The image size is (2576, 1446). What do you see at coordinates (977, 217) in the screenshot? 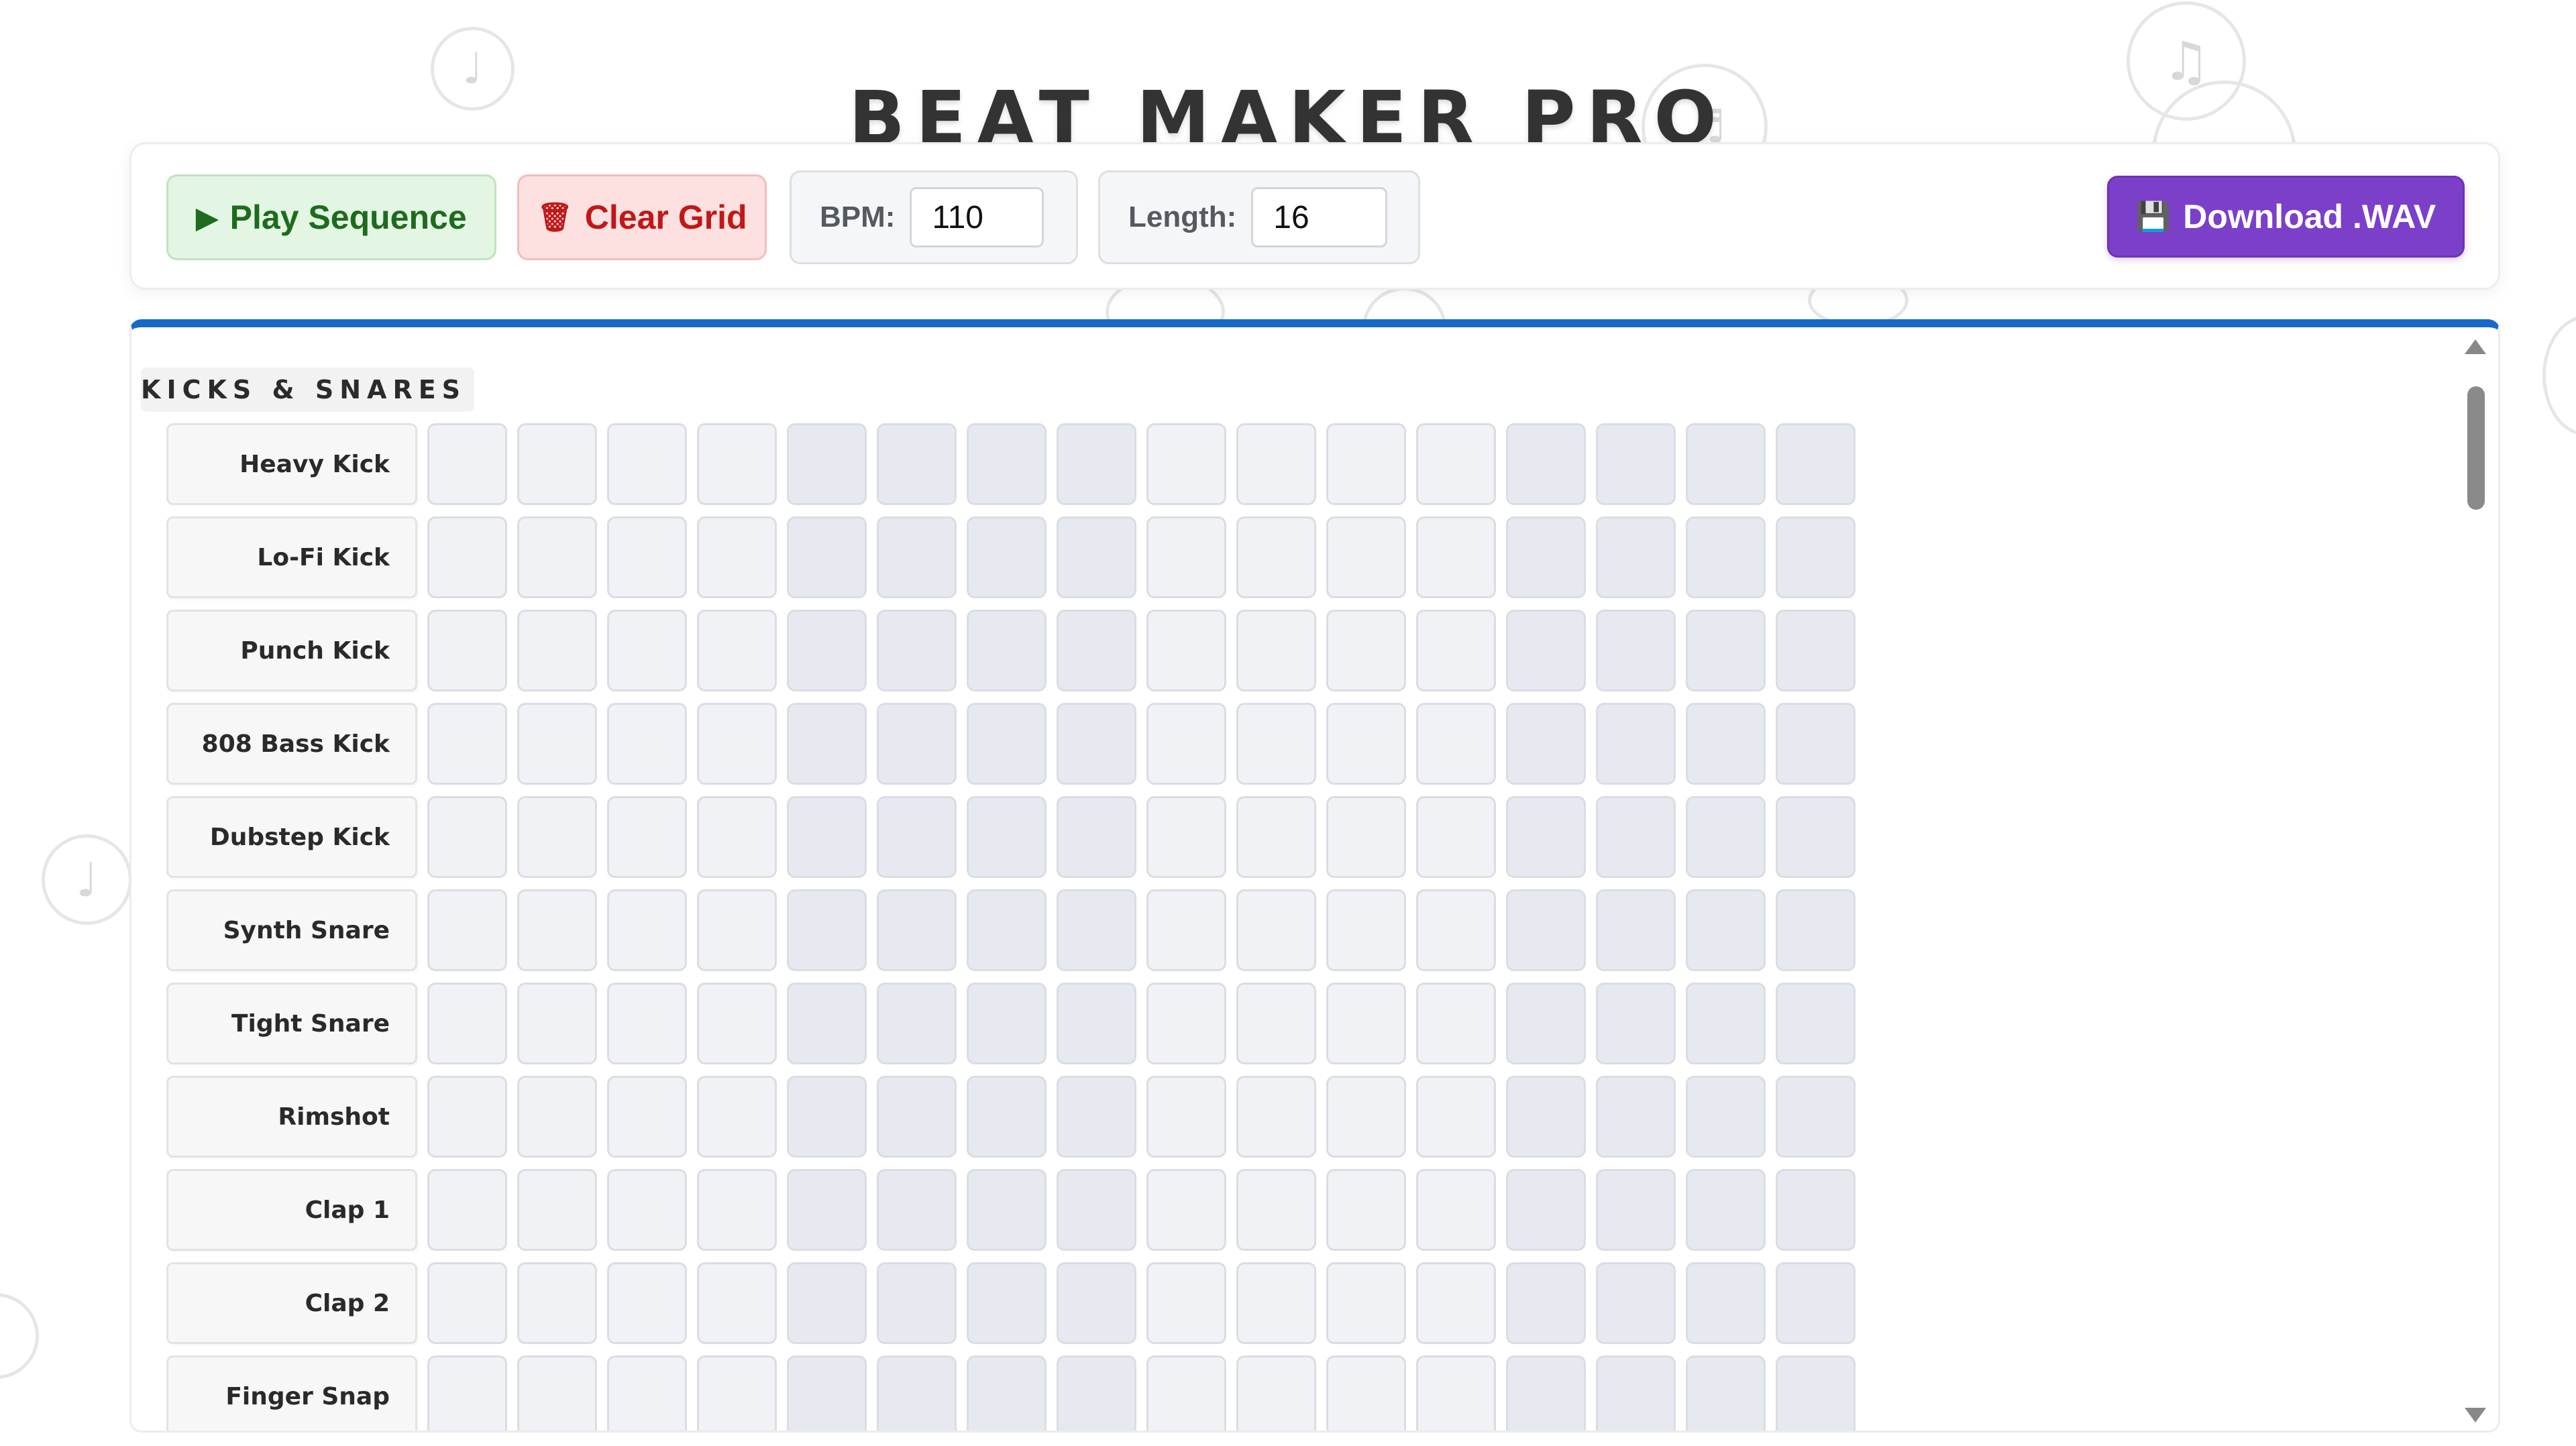
I see `bpm-input` at bounding box center [977, 217].